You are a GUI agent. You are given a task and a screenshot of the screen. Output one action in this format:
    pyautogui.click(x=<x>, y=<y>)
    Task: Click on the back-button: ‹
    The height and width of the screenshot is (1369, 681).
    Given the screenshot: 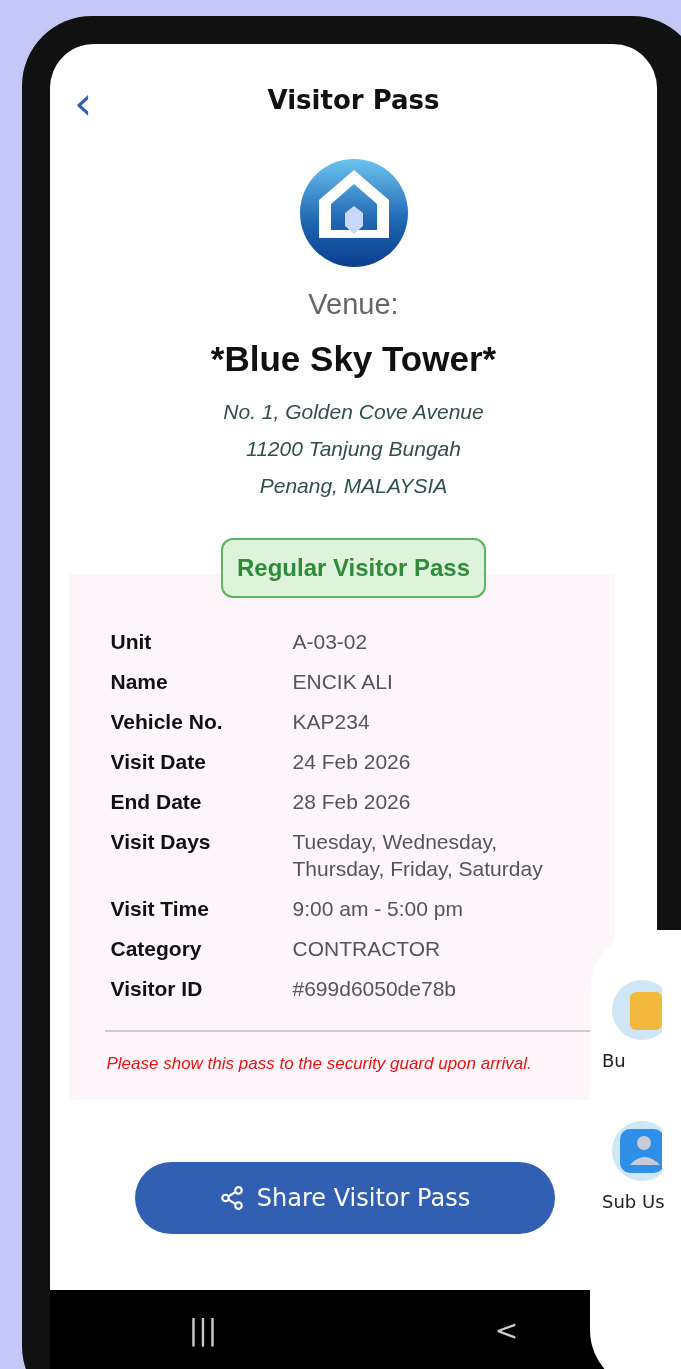 What is the action you would take?
    pyautogui.click(x=83, y=103)
    